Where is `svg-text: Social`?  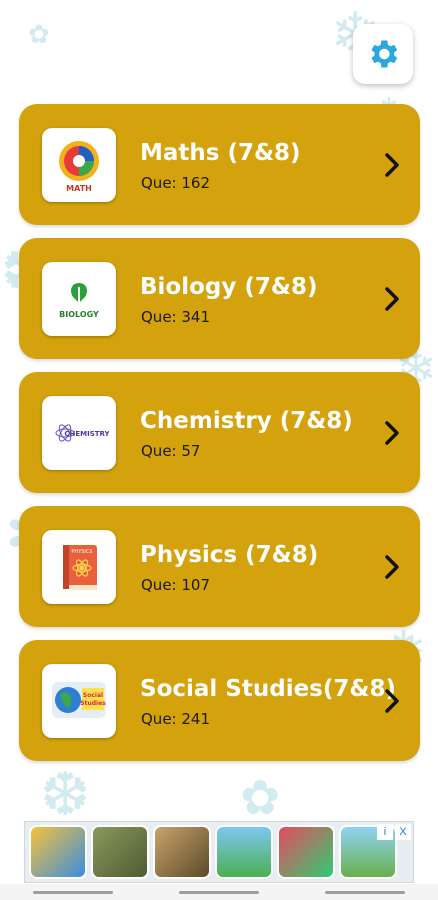 svg-text: Social is located at coordinates (93, 695).